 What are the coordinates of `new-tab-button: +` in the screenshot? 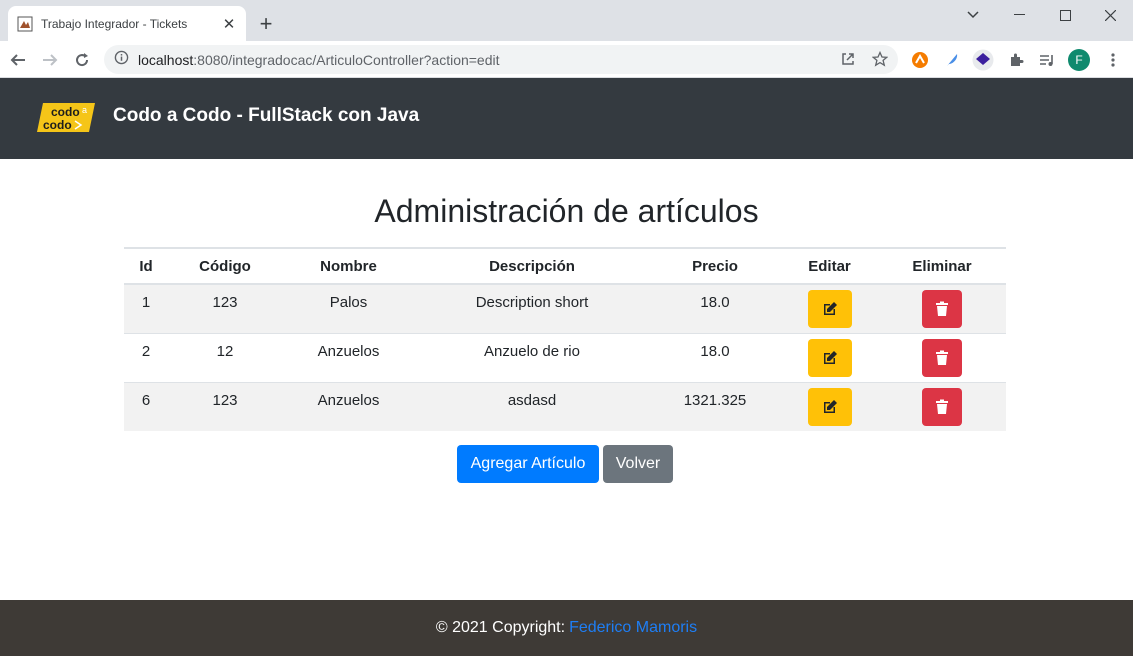 It's located at (266, 24).